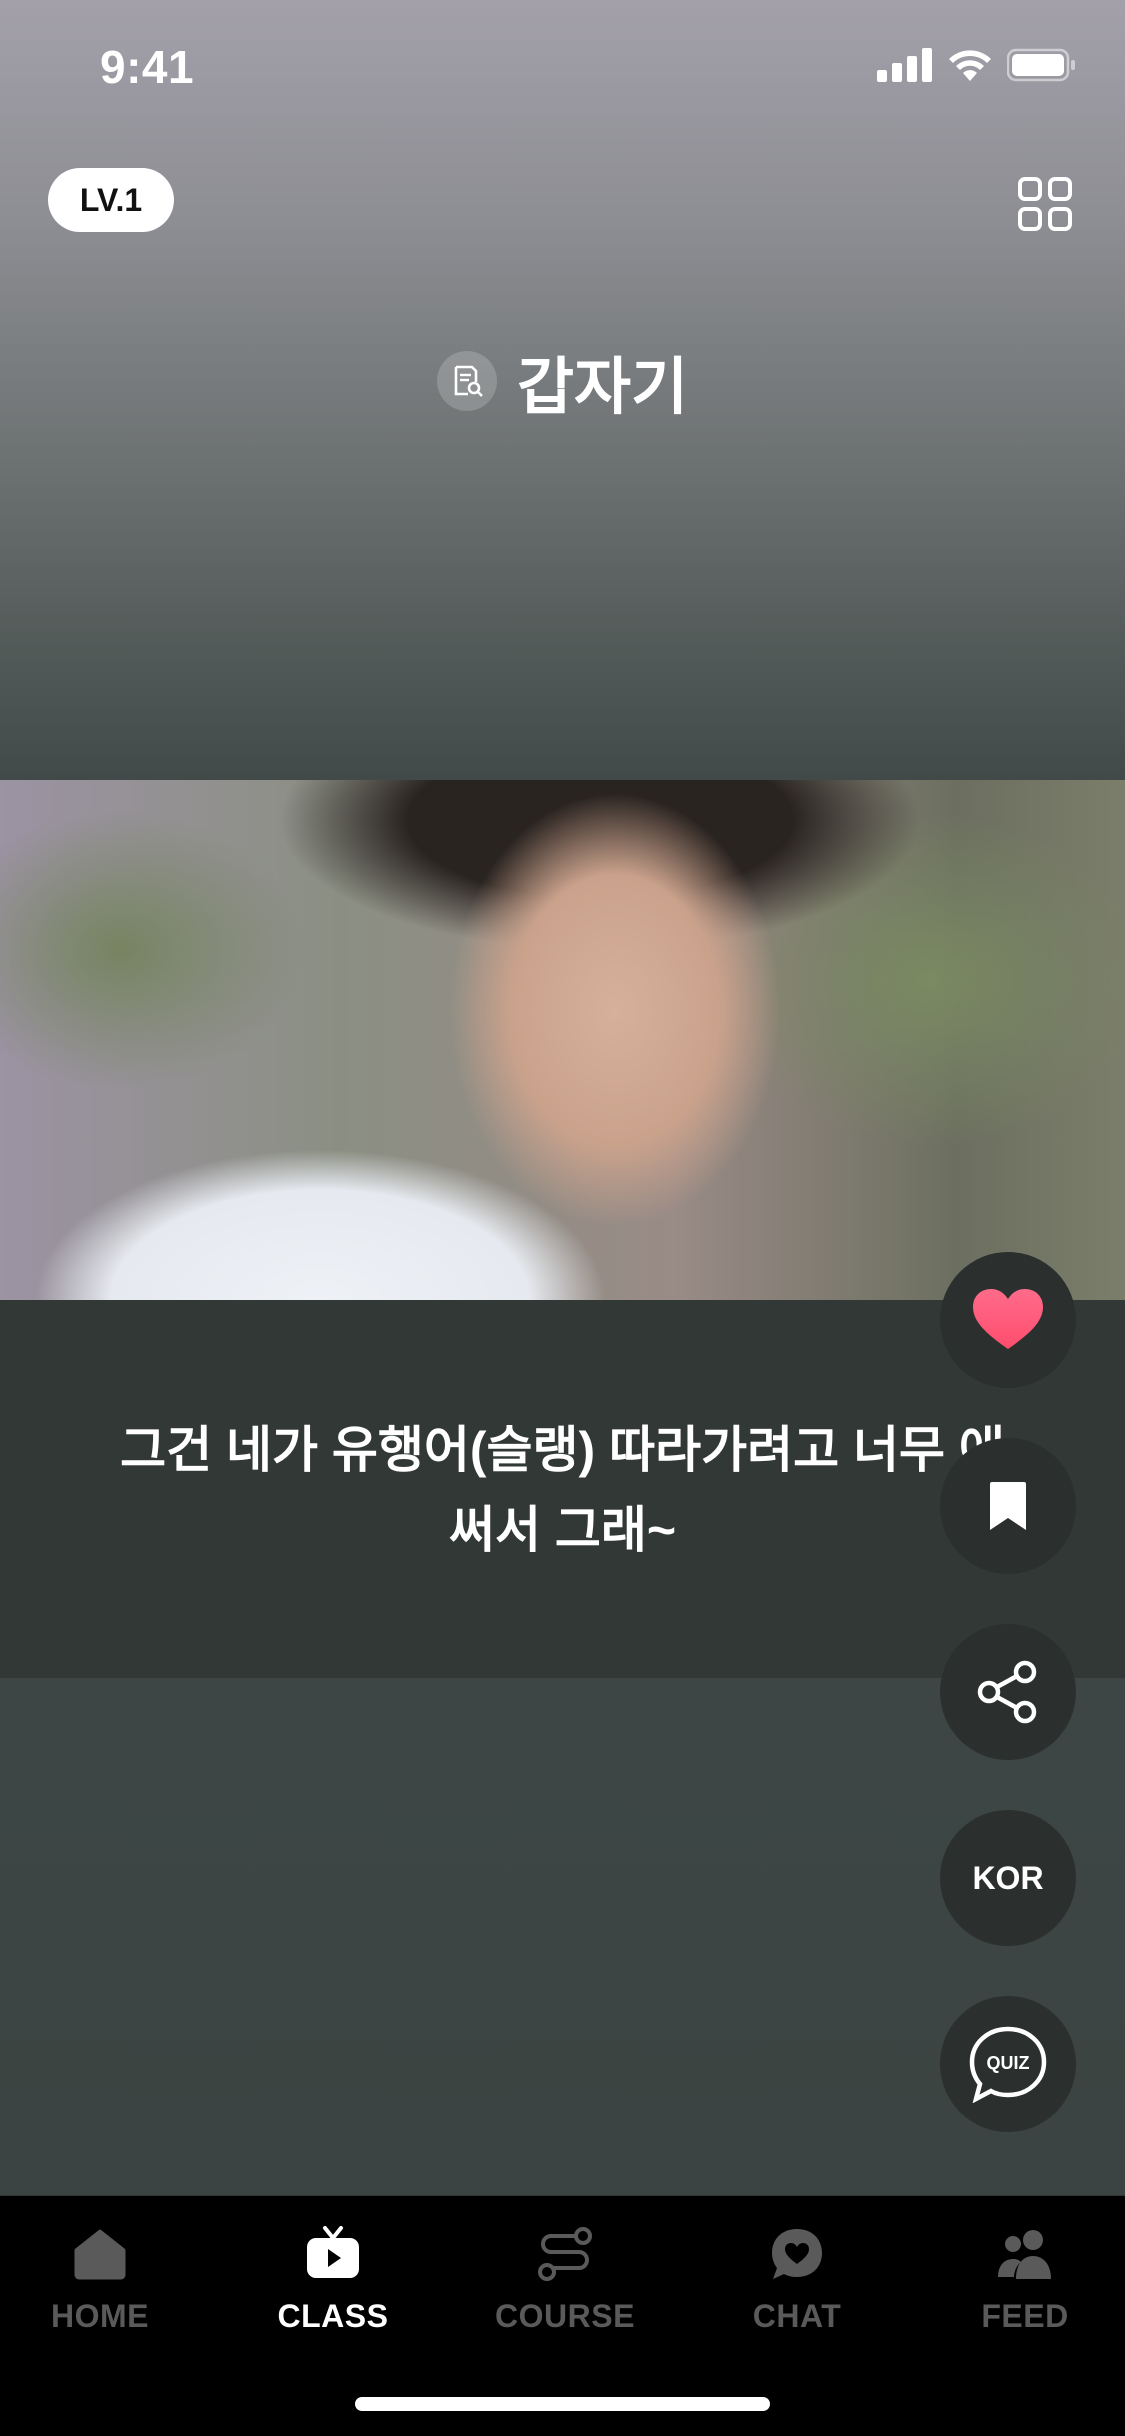  I want to click on heart-icon, so click(1008, 1319).